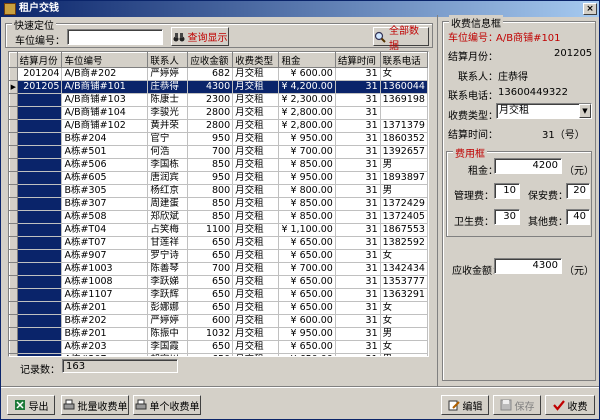 This screenshot has height=420, width=600. I want to click on header-rent: 租金, so click(307, 60).